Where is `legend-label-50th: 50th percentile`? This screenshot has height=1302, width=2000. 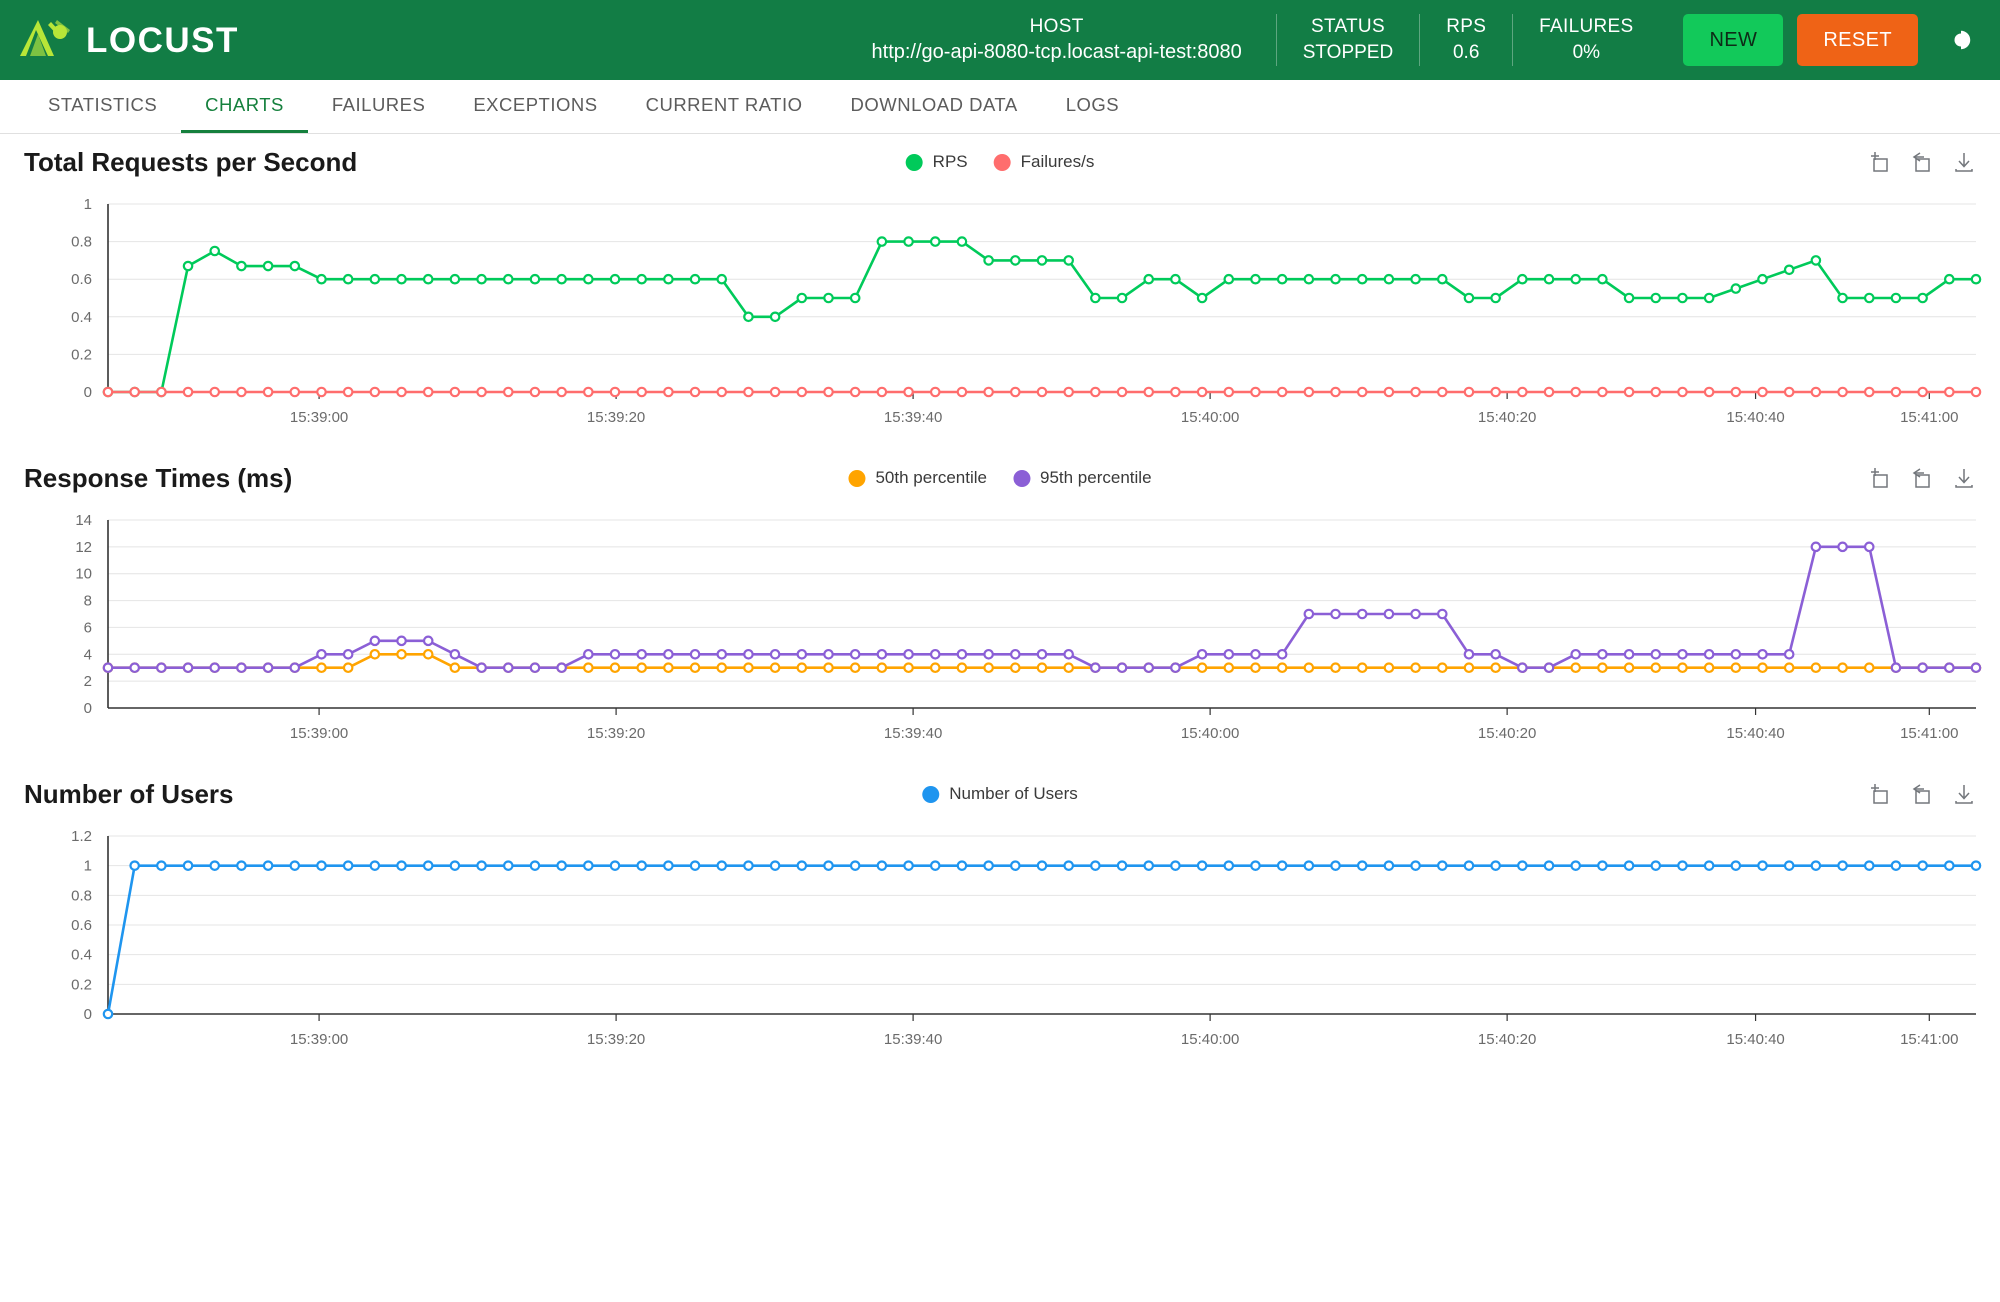 legend-label-50th: 50th percentile is located at coordinates (931, 477).